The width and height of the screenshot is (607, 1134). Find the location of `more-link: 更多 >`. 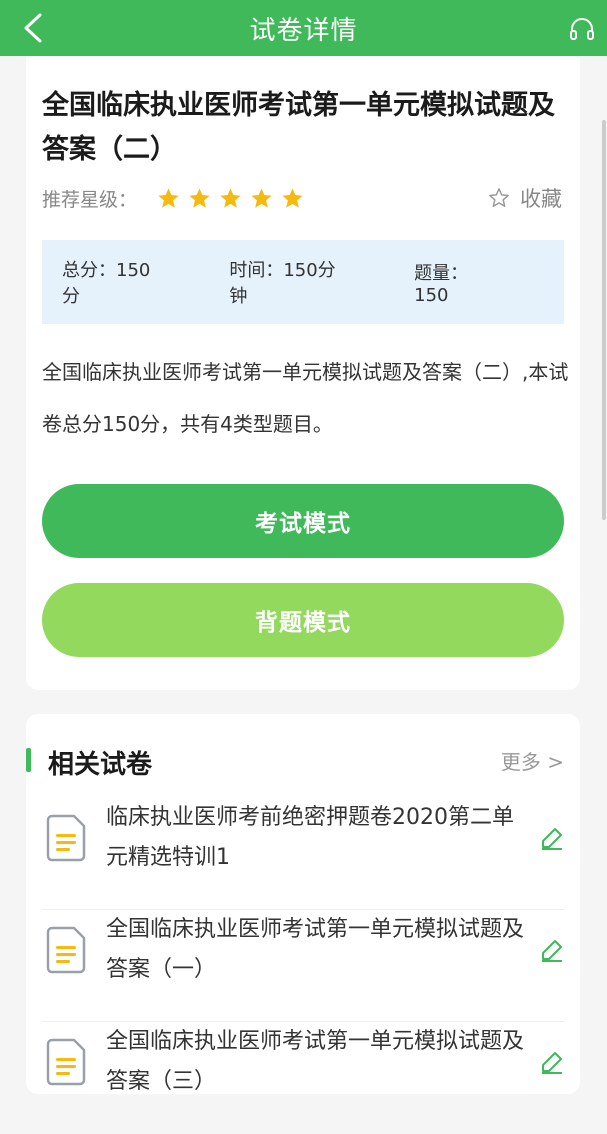

more-link: 更多 > is located at coordinates (532, 760).